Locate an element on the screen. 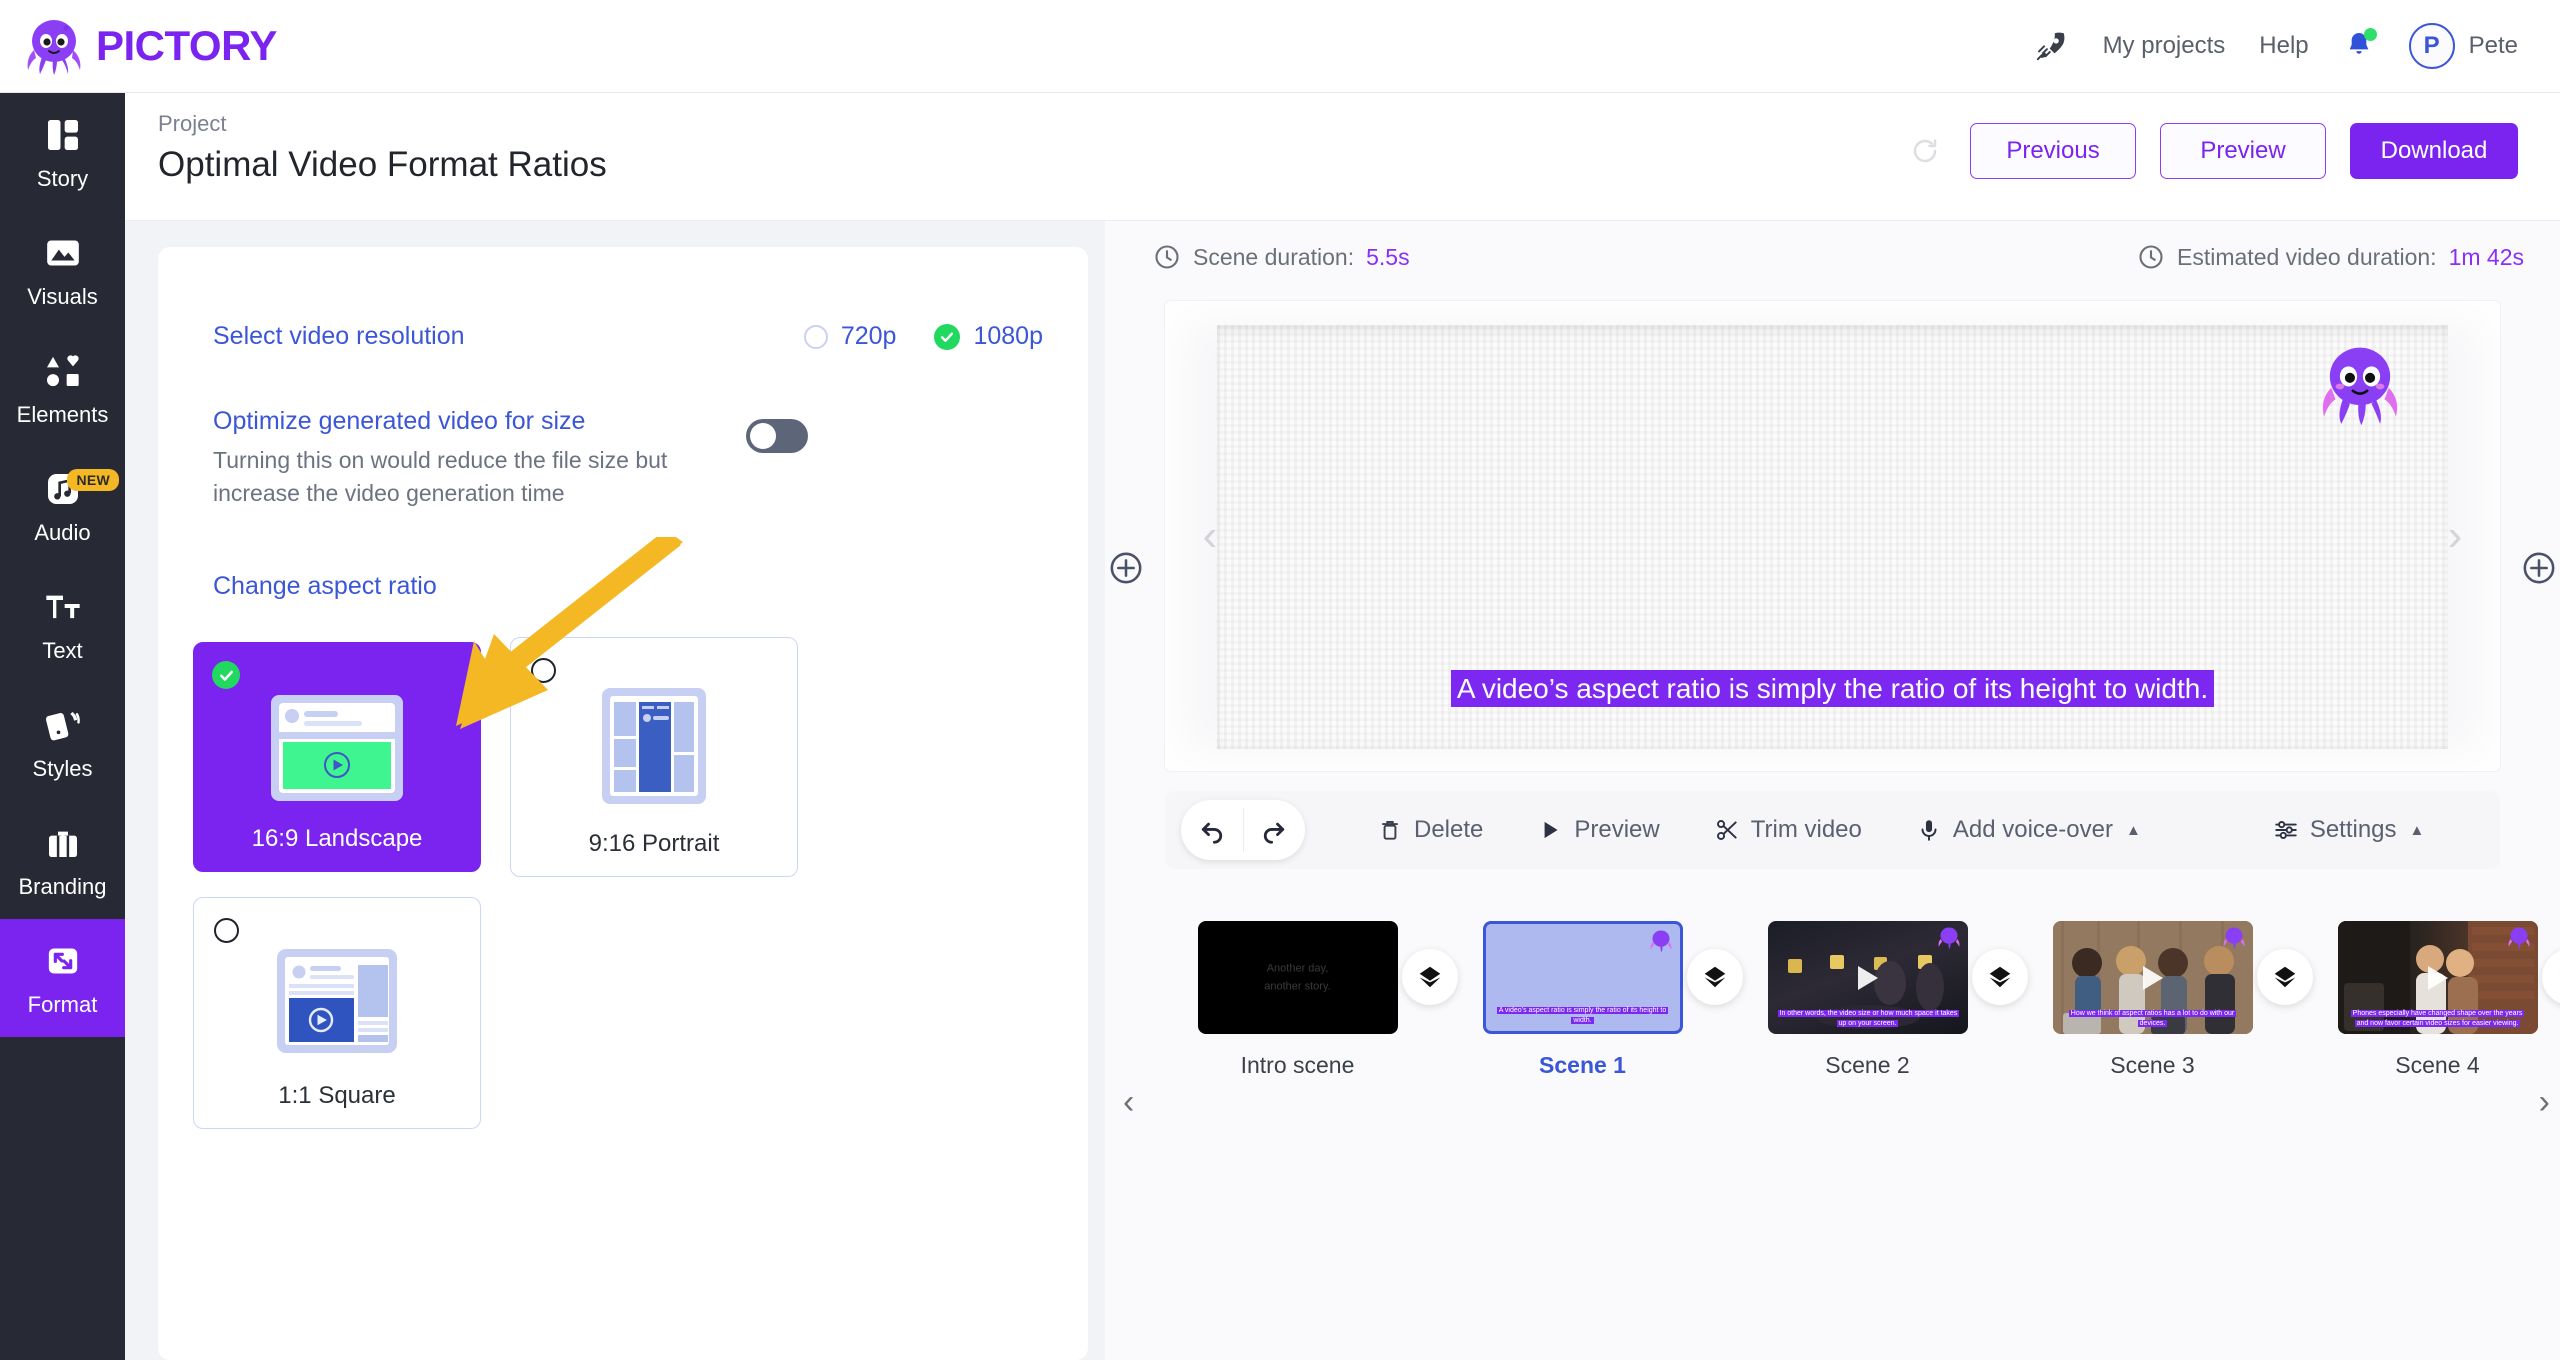 The image size is (2560, 1360). settings-button: Settings ▲ is located at coordinates (2348, 830).